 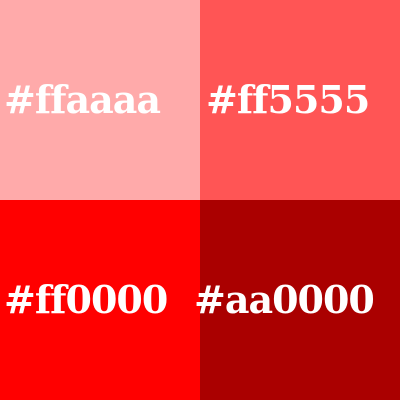 What do you see at coordinates (86, 299) in the screenshot?
I see `swatch-hex-label: #ff0000` at bounding box center [86, 299].